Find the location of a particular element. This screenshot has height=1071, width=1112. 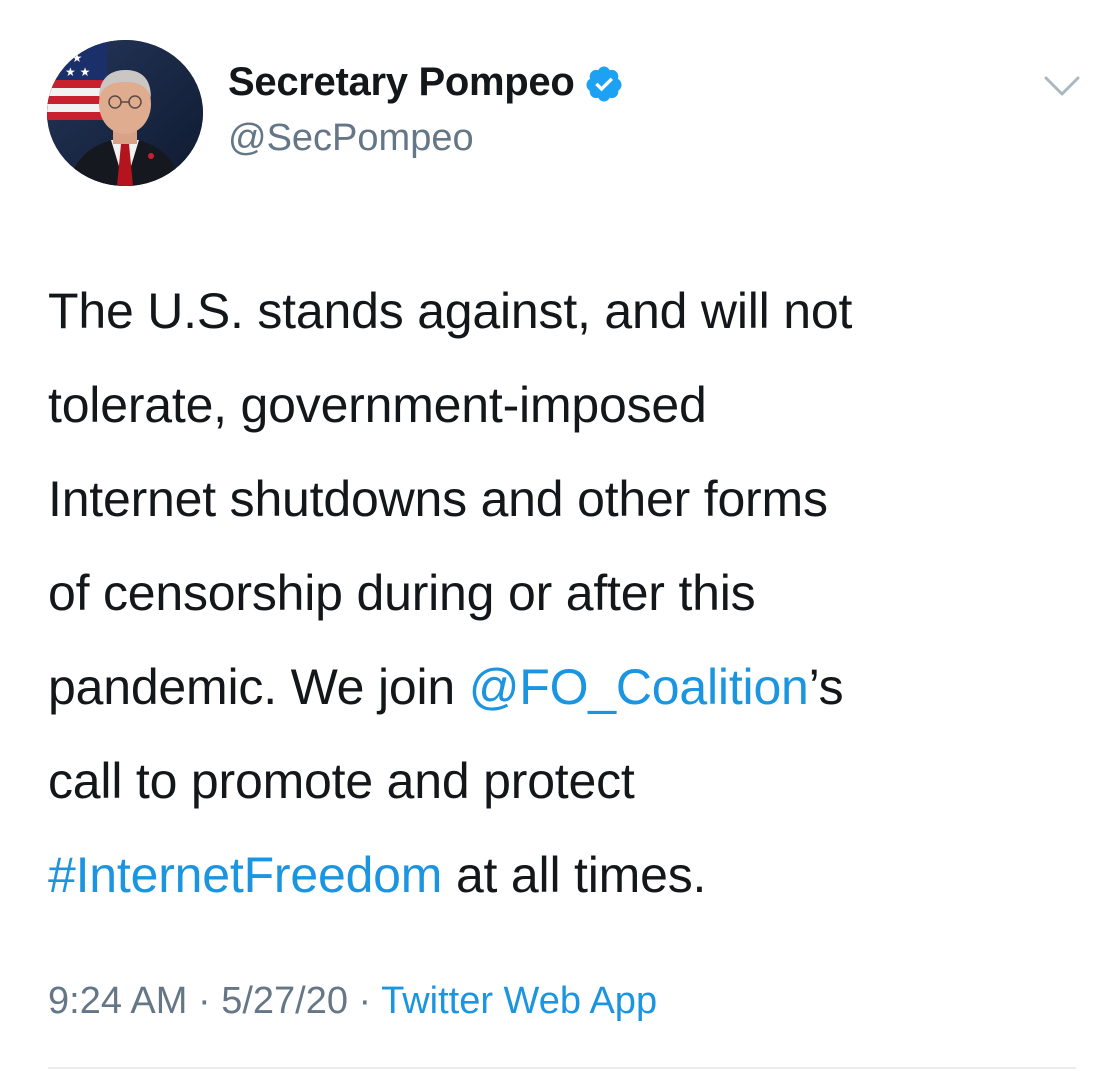

tweet-line: of censorship during or after this is located at coordinates (568, 593).